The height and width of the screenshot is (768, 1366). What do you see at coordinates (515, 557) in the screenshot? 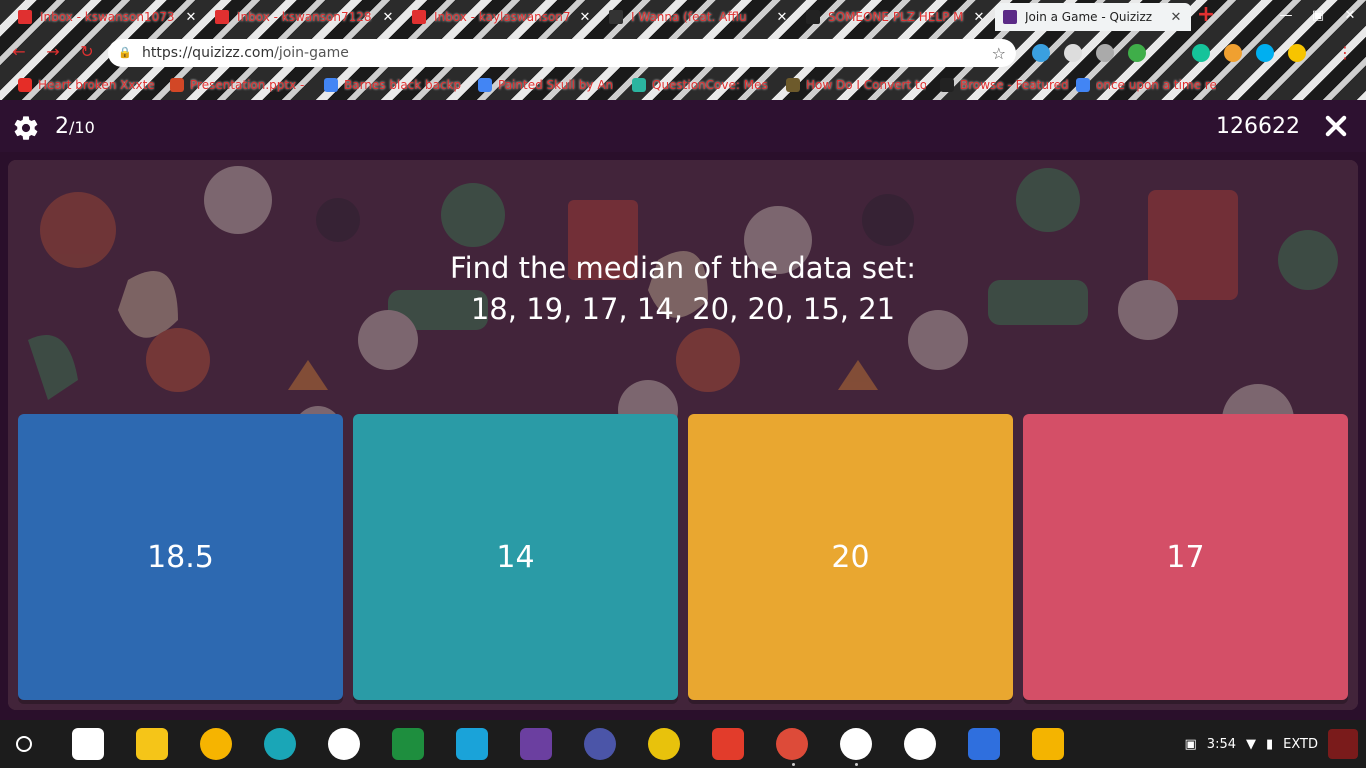
I see `answer-option-2: 14` at bounding box center [515, 557].